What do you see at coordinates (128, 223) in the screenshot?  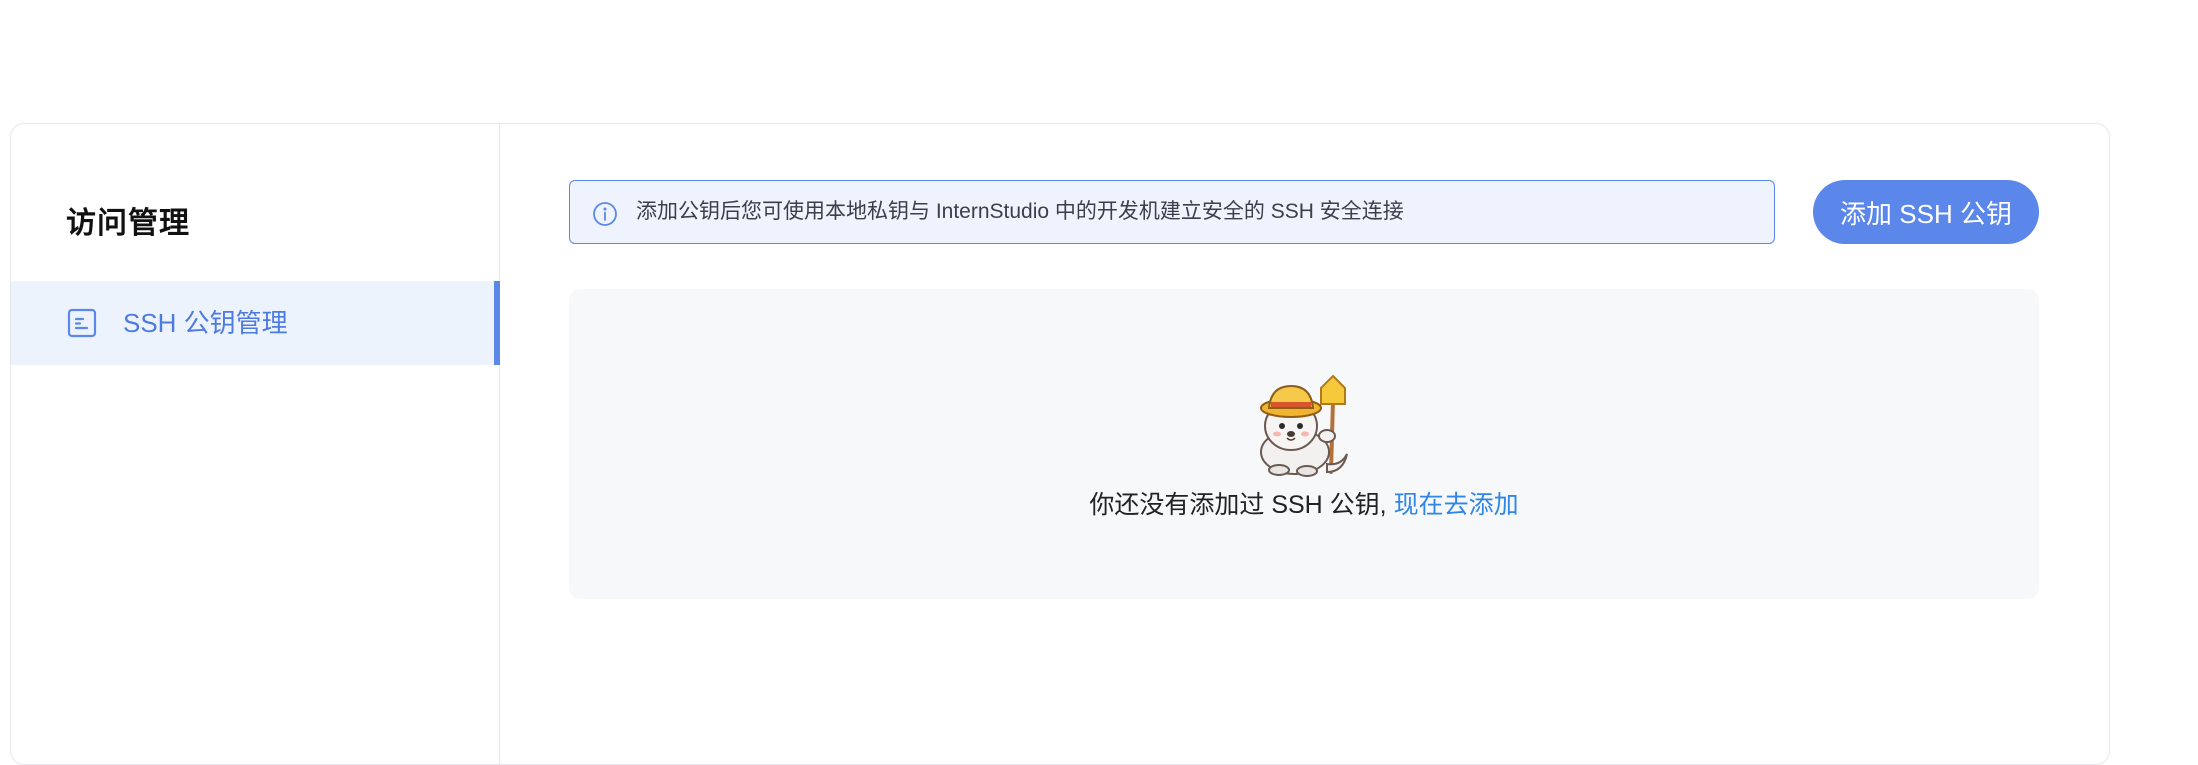 I see `sidebar-title: 访问管理` at bounding box center [128, 223].